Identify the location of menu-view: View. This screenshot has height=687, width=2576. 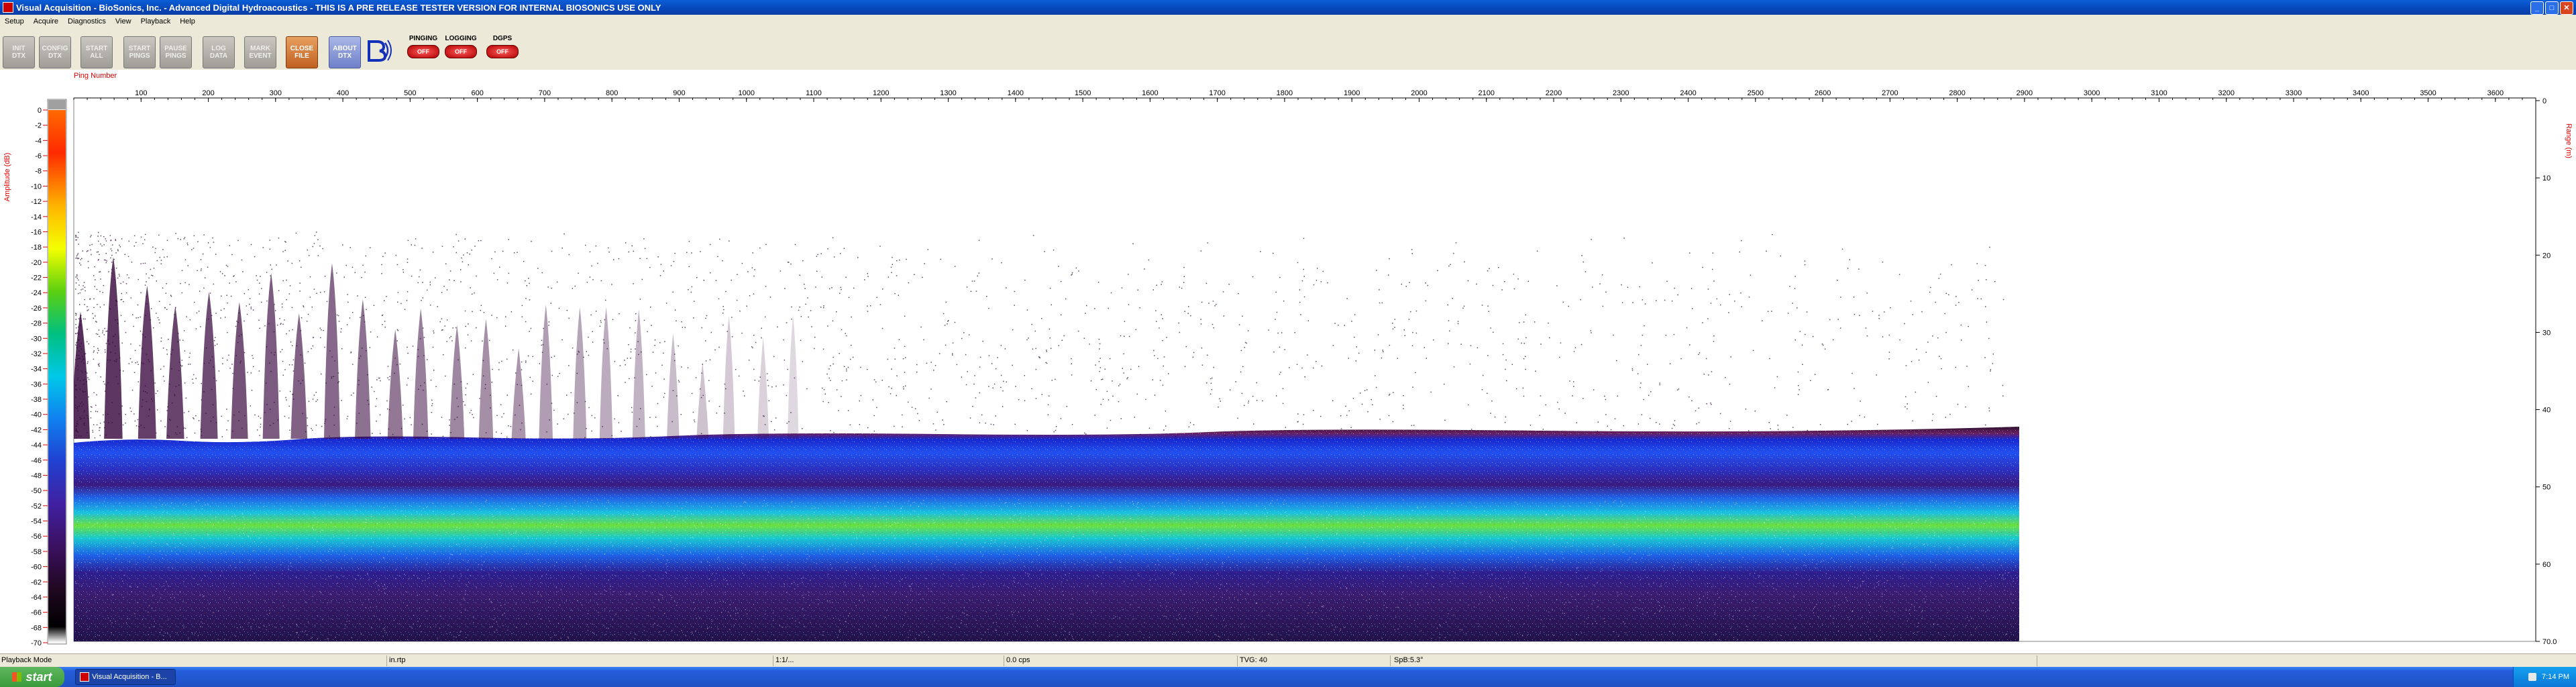
(123, 21).